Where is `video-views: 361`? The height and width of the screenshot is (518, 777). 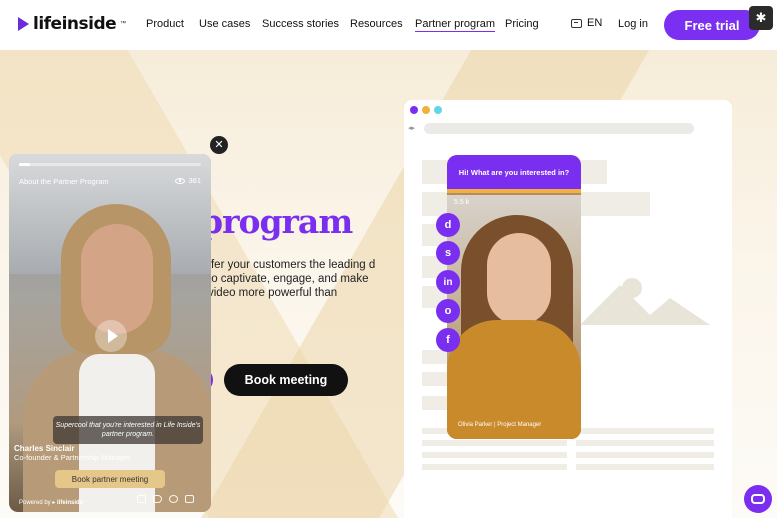
video-views: 361 is located at coordinates (188, 180).